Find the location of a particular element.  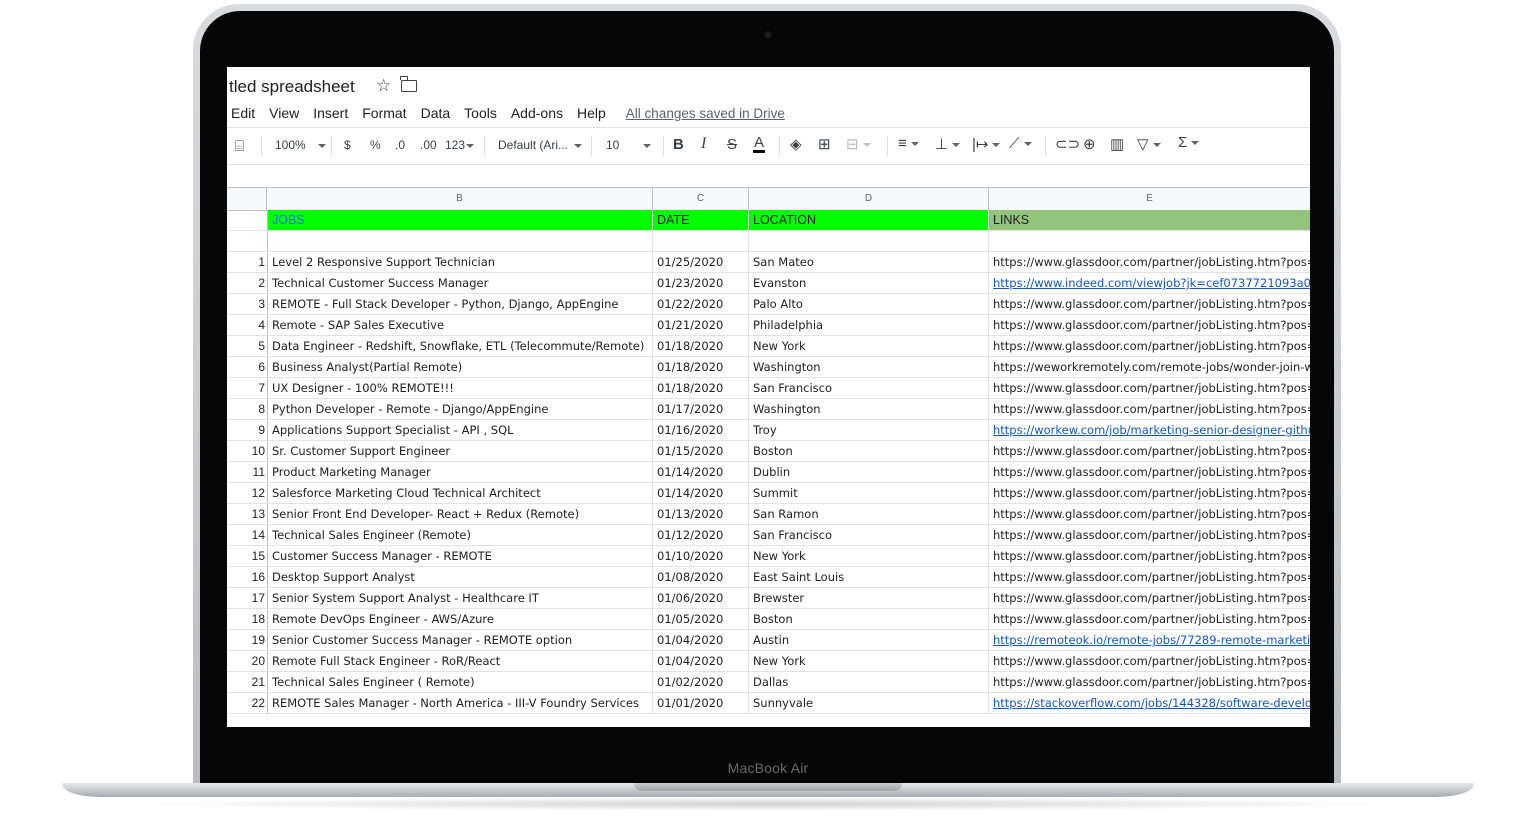

location-cell: Palo Alto is located at coordinates (869, 304).